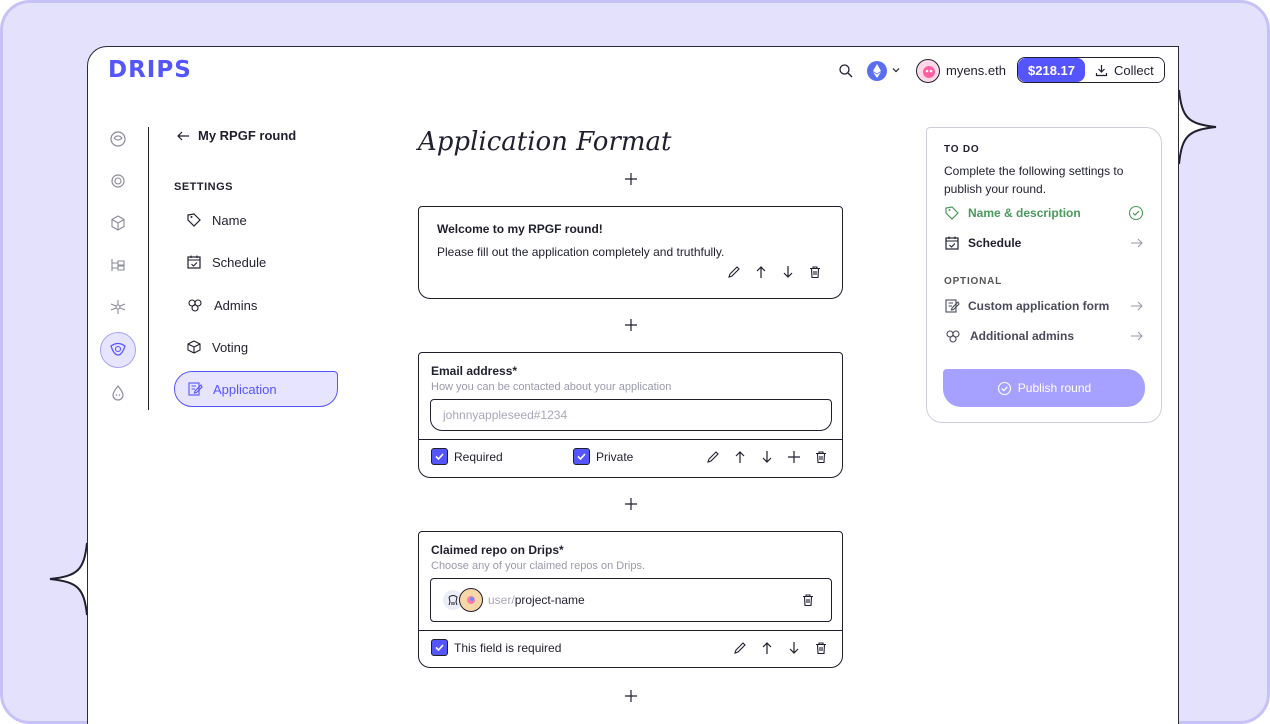  What do you see at coordinates (1054, 388) in the screenshot?
I see `publish-label: Publish round` at bounding box center [1054, 388].